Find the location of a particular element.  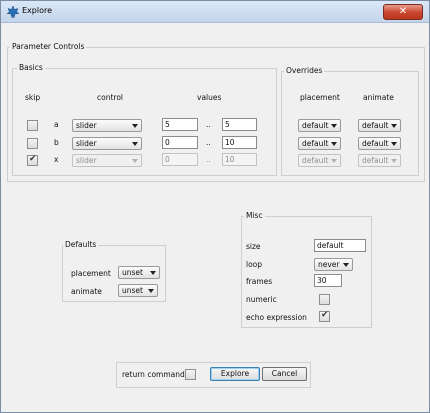

skip-checkbox-b is located at coordinates (32, 143).